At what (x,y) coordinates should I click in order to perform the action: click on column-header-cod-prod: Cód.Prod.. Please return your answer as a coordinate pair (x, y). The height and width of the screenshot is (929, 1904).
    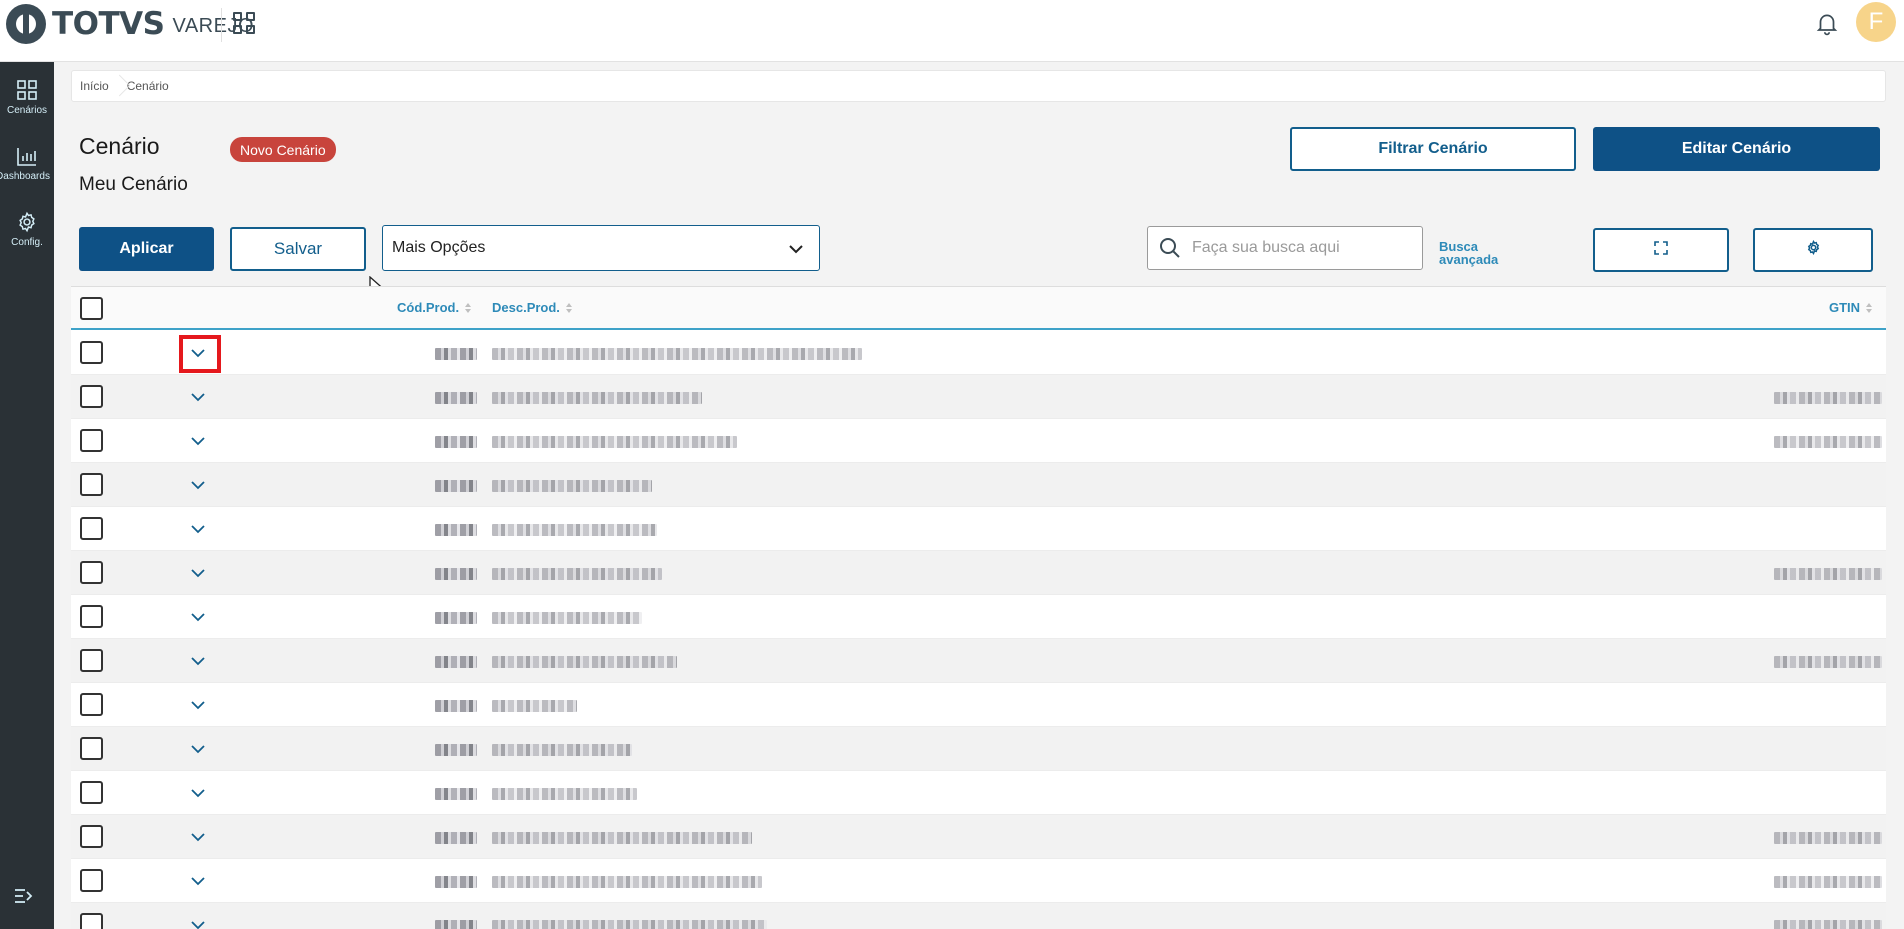
    Looking at the image, I should click on (434, 307).